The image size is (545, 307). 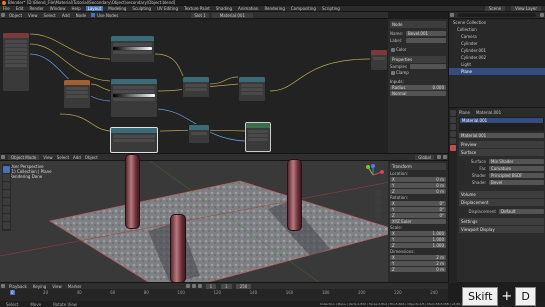 I want to click on material-slot-list: Material.001, so click(x=501, y=124).